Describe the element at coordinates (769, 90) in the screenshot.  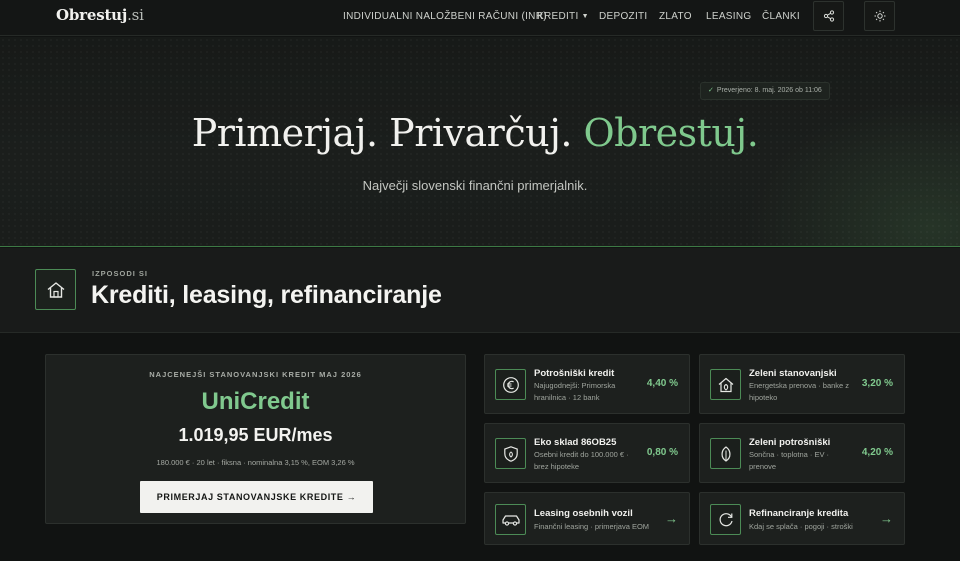
I see `verified-text: Preverjeno: 8. maj. 2026 ob 11:06` at that location.